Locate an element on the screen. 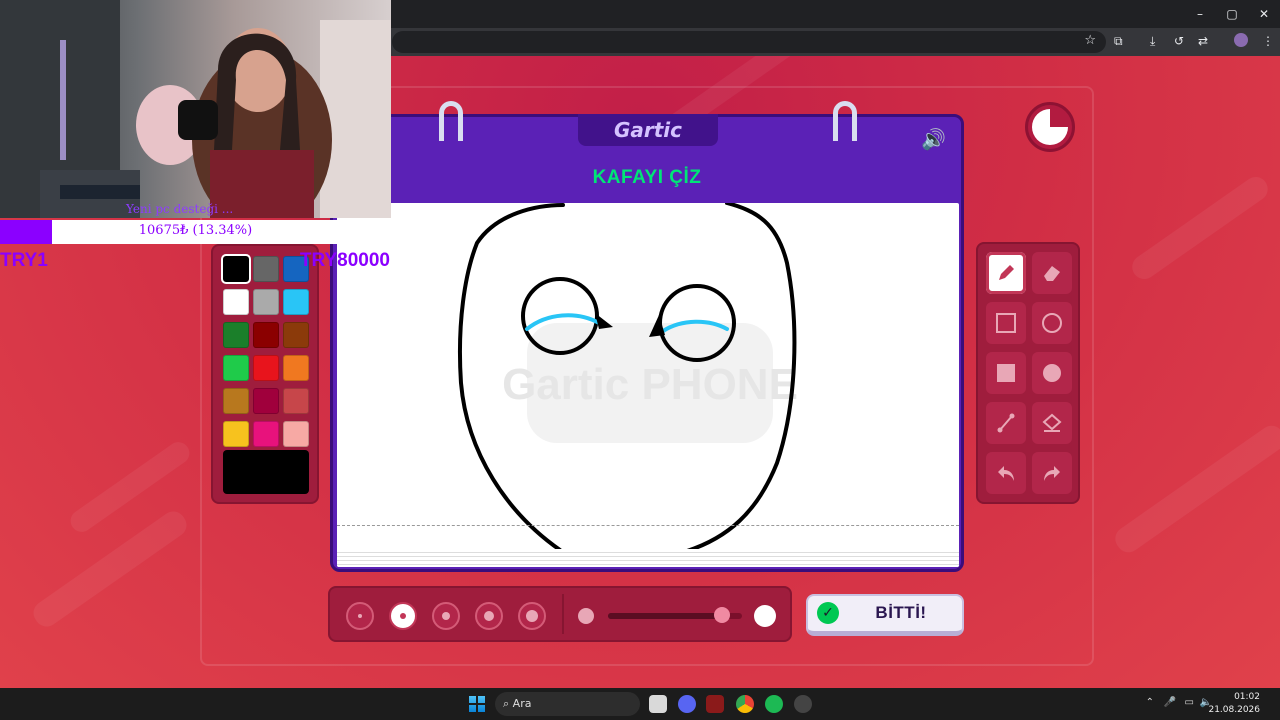 The height and width of the screenshot is (720, 1280). pencil-tool is located at coordinates (1006, 273).